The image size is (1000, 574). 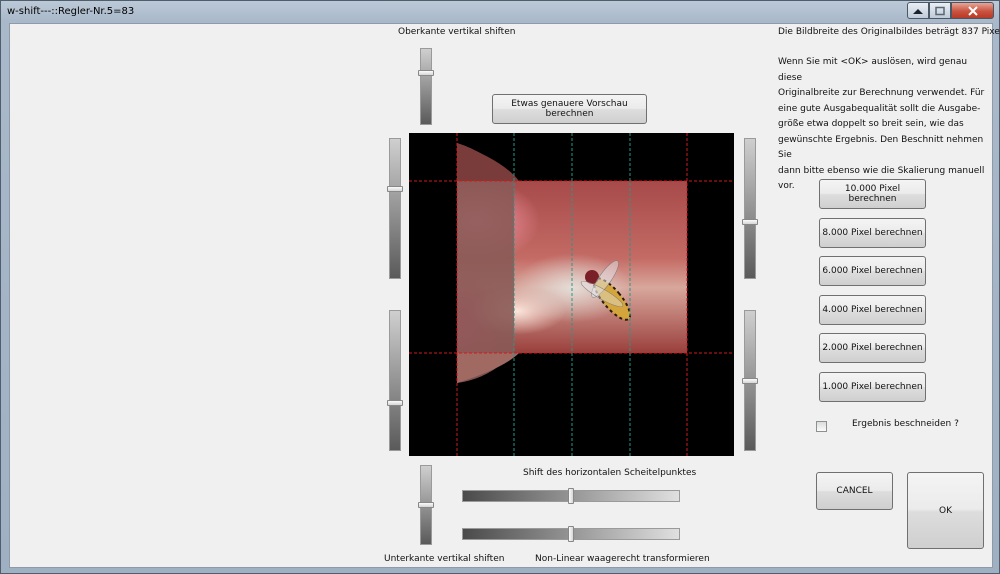 What do you see at coordinates (872, 348) in the screenshot?
I see `compute-2000-button: 2.000 Pixel berechnen` at bounding box center [872, 348].